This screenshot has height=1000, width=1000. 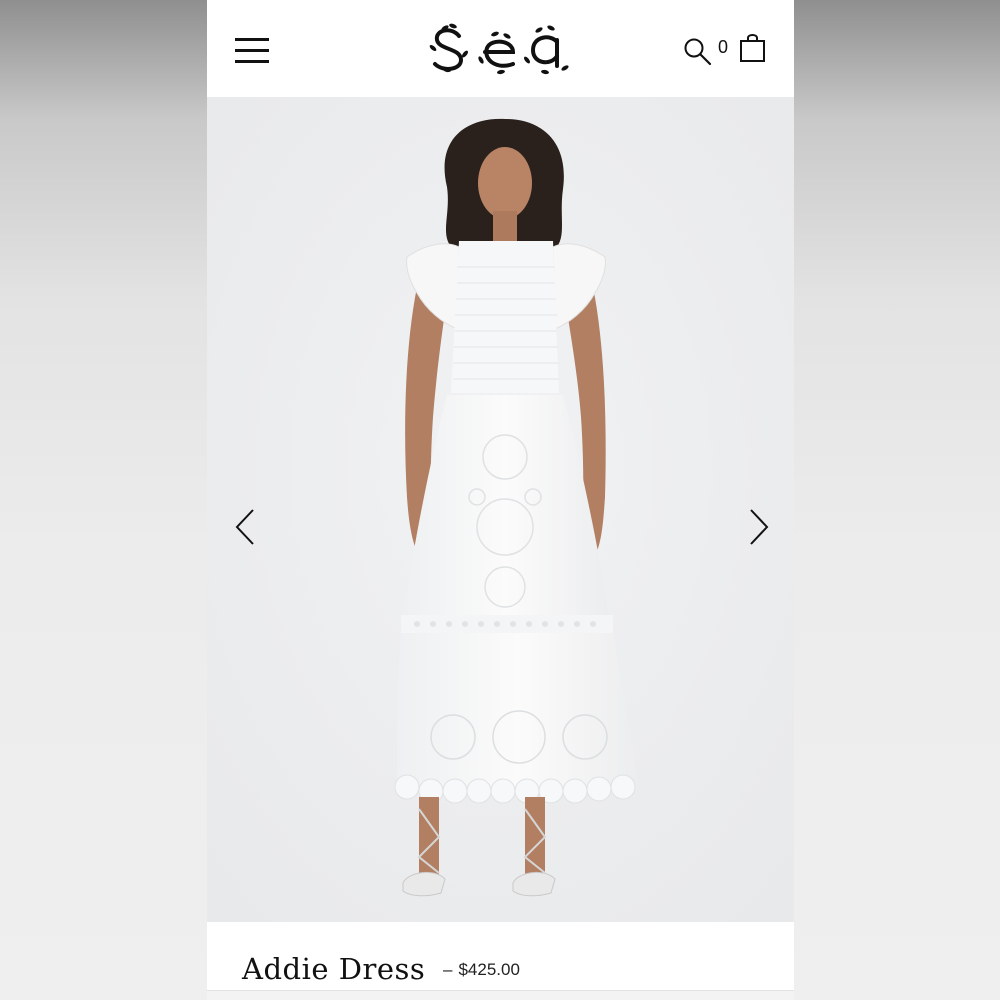 What do you see at coordinates (753, 48) in the screenshot?
I see `shopping-bag-icon` at bounding box center [753, 48].